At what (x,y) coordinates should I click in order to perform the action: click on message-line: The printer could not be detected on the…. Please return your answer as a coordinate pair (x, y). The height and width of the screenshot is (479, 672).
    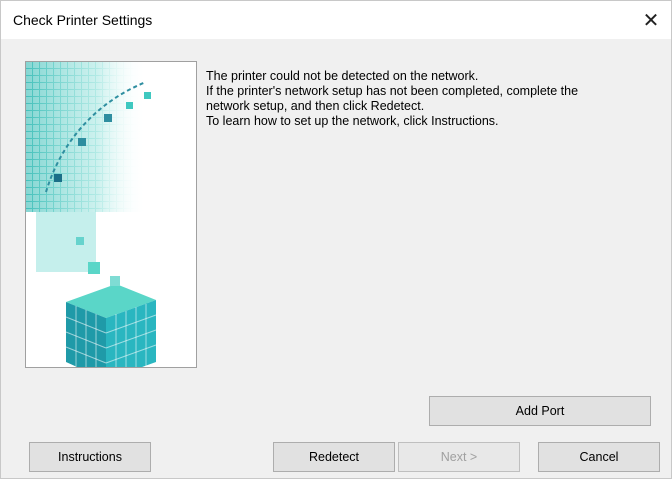
    Looking at the image, I should click on (342, 76).